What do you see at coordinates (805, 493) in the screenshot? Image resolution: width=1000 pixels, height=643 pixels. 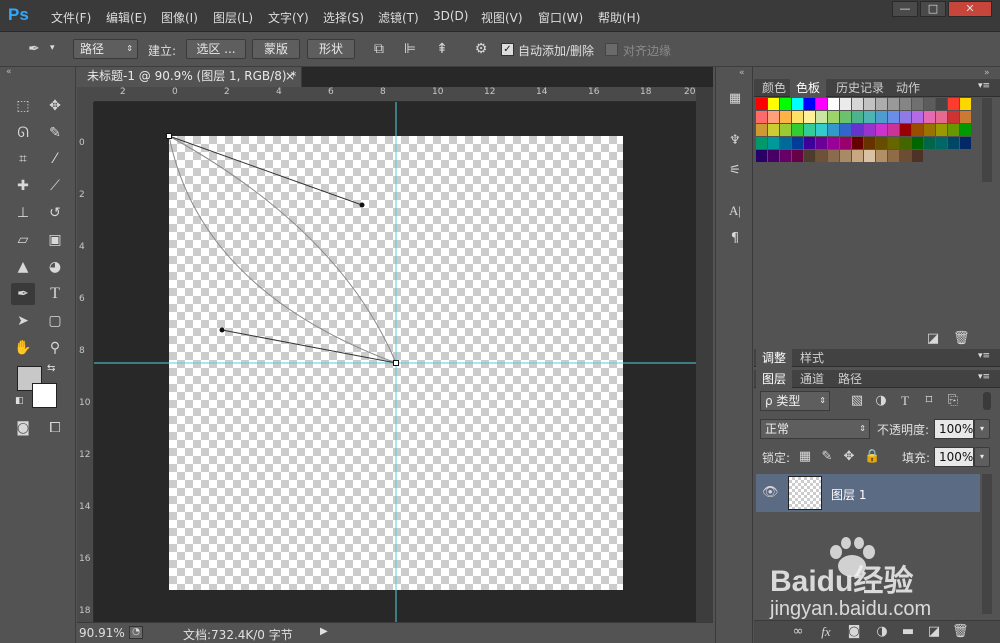 I see `layer-thumbnail` at bounding box center [805, 493].